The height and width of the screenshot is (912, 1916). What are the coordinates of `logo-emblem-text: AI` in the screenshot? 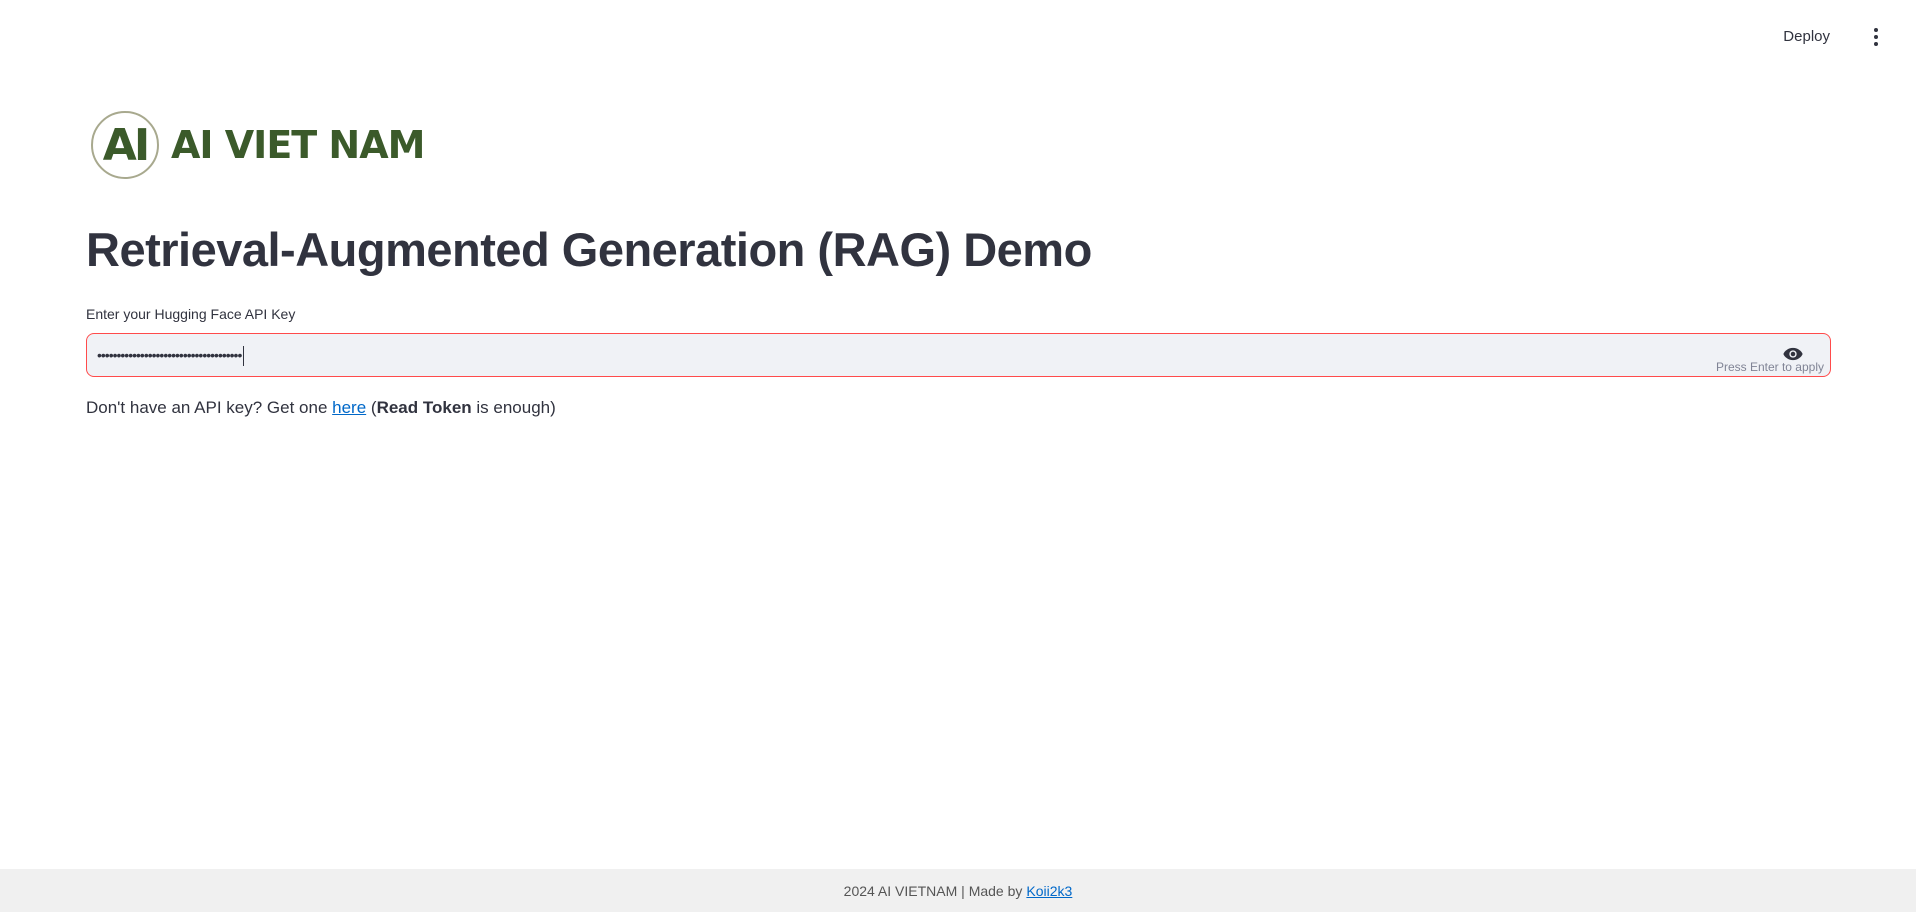 It's located at (126, 145).